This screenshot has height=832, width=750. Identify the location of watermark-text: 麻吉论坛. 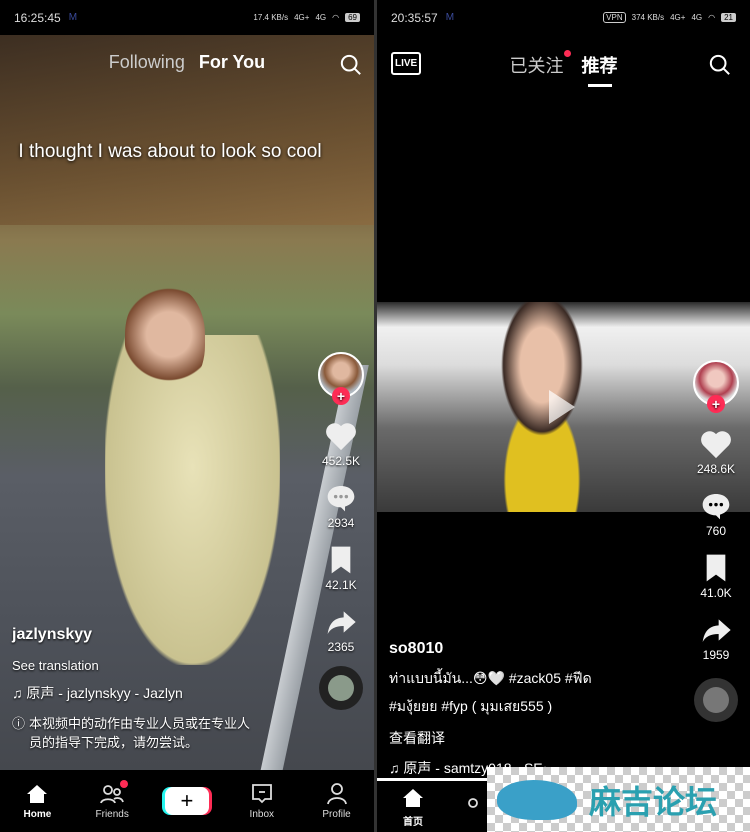
(653, 801).